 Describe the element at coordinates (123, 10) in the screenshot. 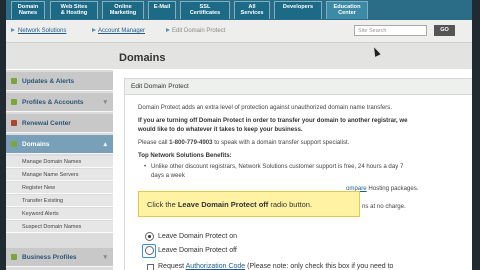

I see `tab-online-marketing: Online Marketing` at that location.